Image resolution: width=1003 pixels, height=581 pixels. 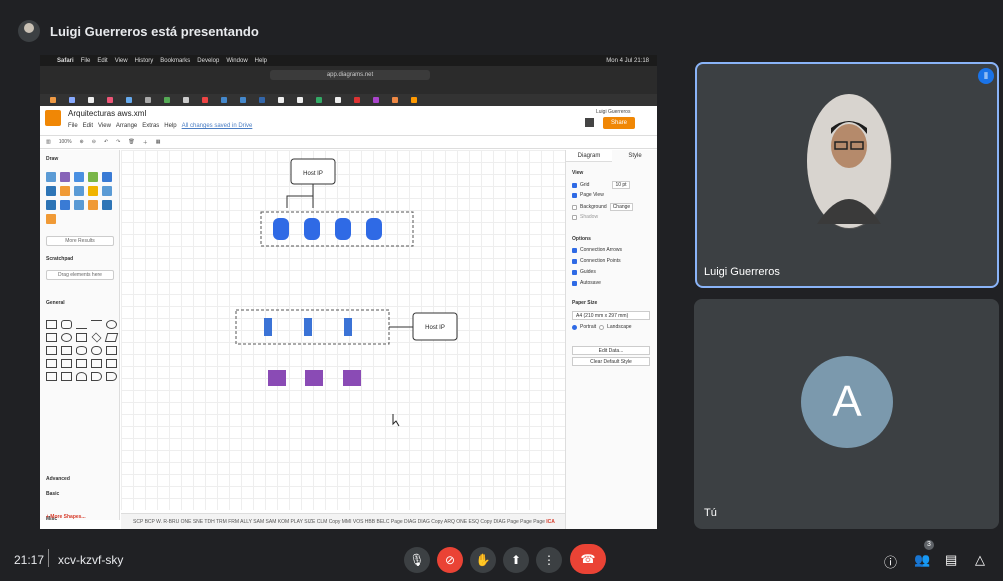 I want to click on grid-size-input: 10 pt, so click(x=621, y=185).